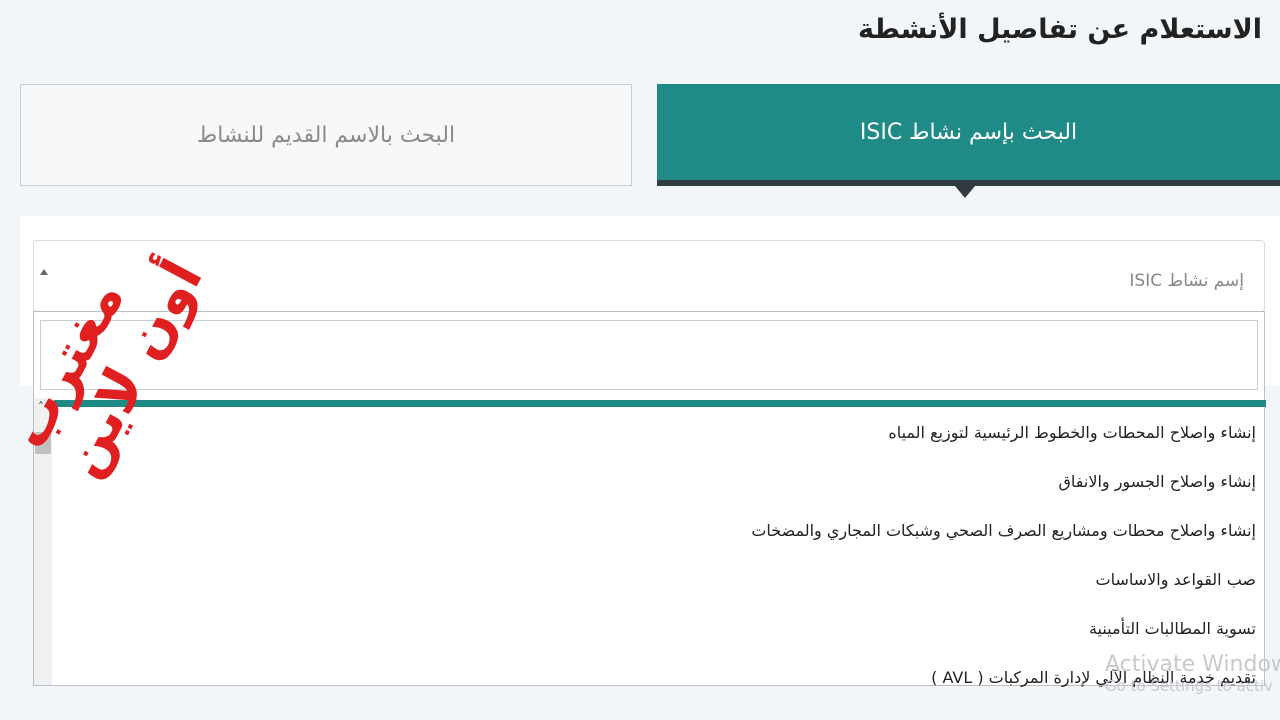 This screenshot has width=1280, height=720. I want to click on active-tab-pointer, so click(965, 192).